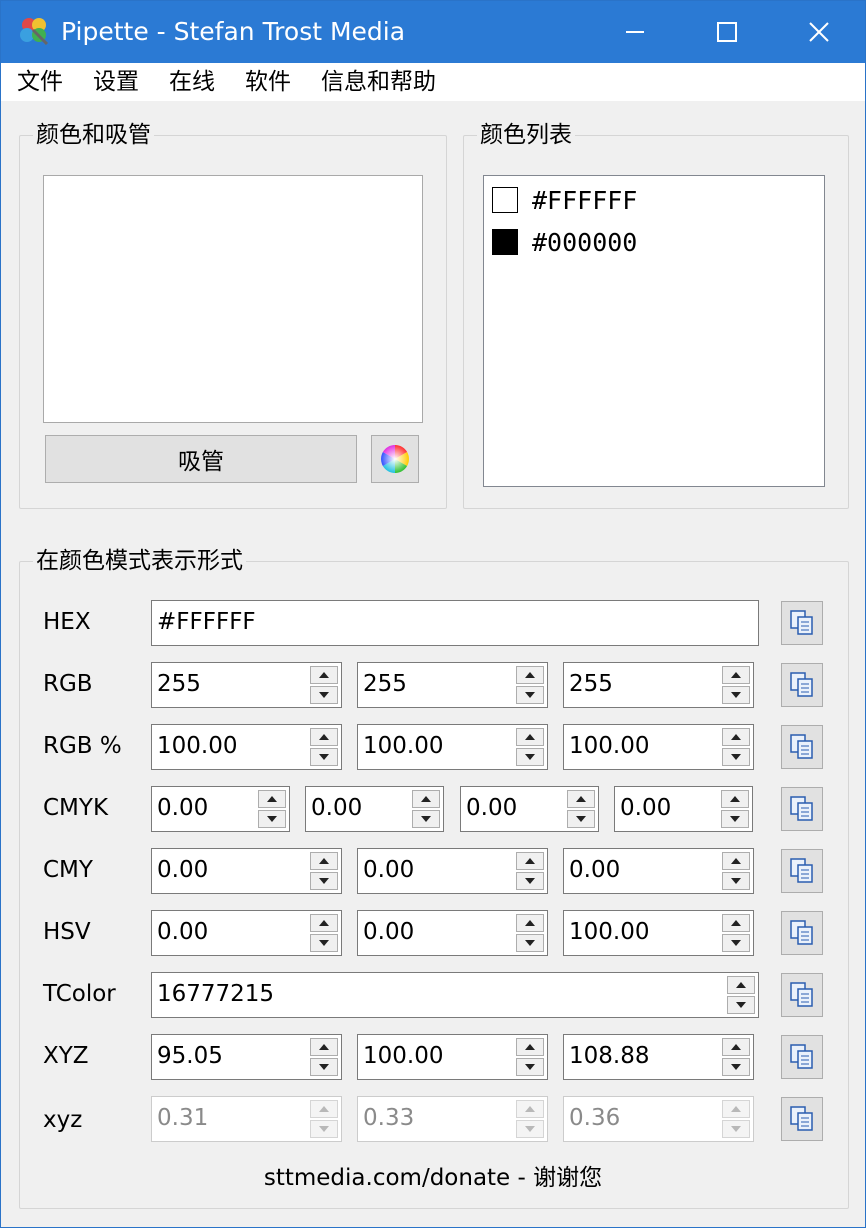  I want to click on color-dialog-button, so click(395, 459).